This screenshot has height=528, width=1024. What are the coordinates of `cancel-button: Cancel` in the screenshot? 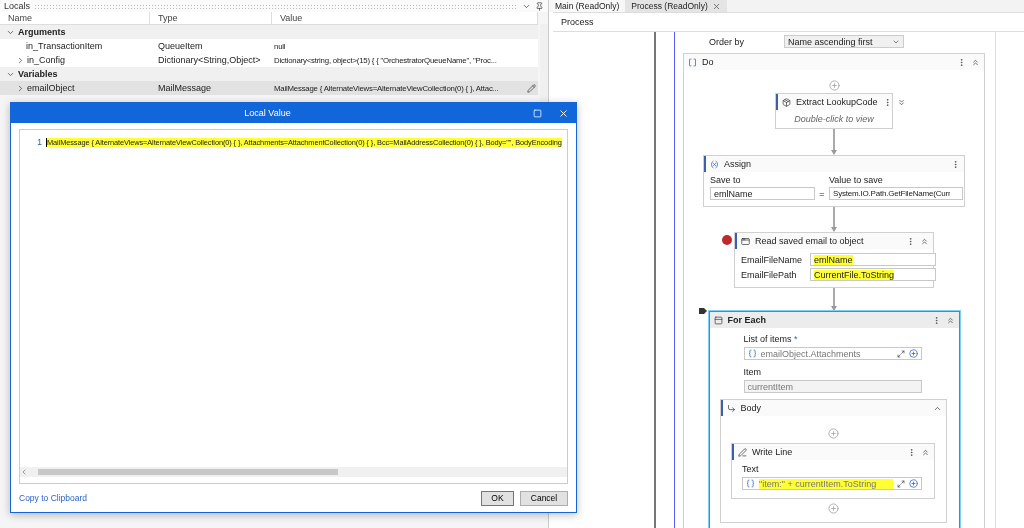 It's located at (544, 498).